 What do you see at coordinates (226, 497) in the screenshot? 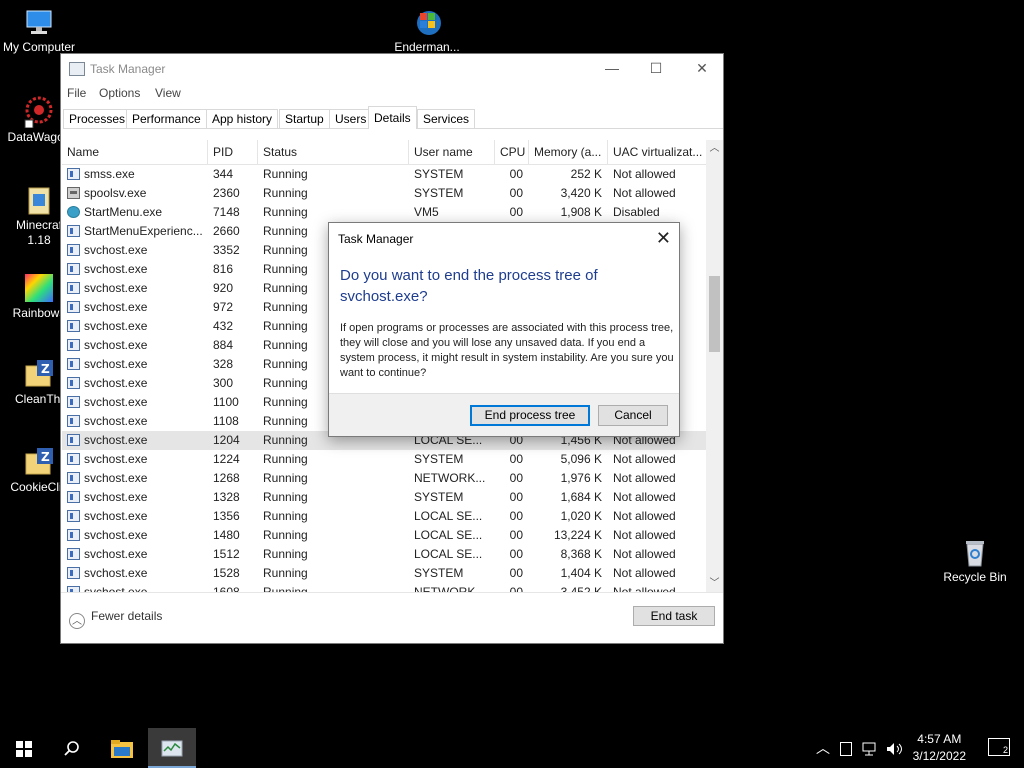
I see `process-pid-cell: 1328` at bounding box center [226, 497].